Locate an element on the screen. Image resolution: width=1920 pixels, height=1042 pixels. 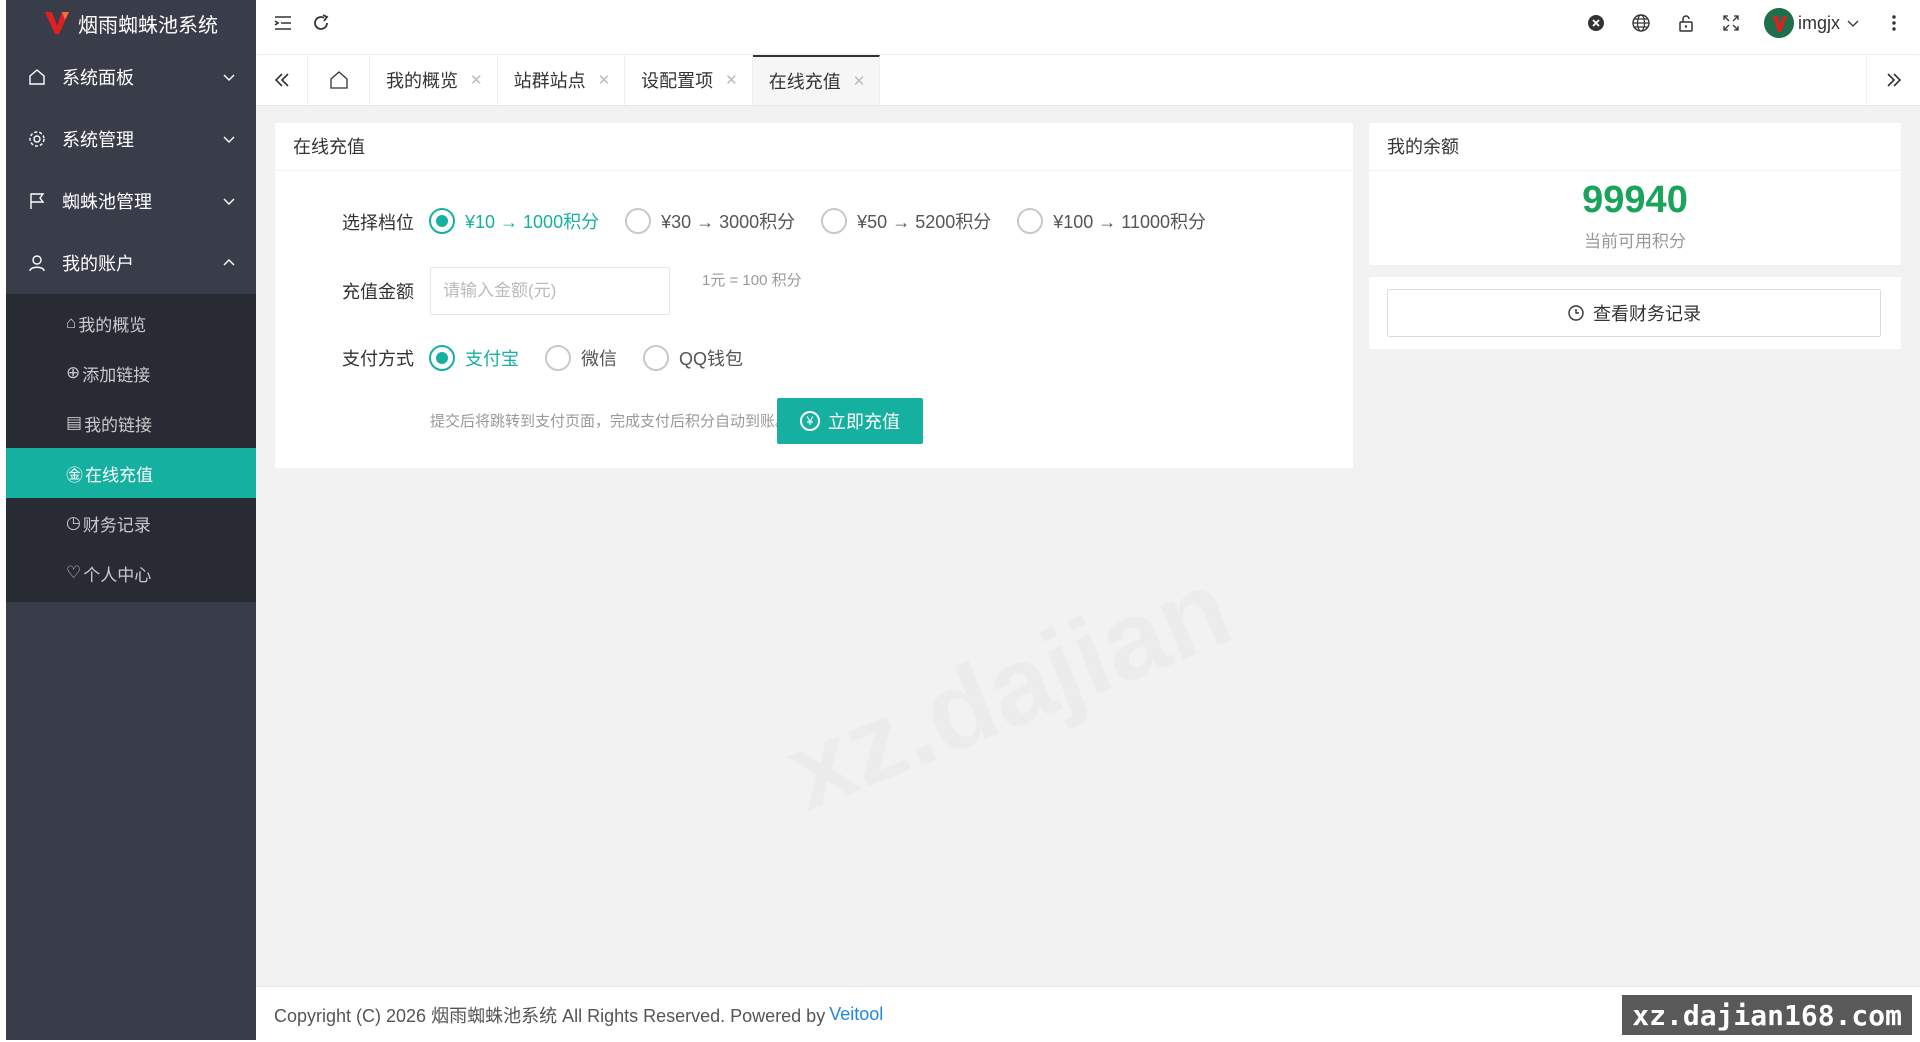
tabs-scroll-left-icon is located at coordinates (282, 80).